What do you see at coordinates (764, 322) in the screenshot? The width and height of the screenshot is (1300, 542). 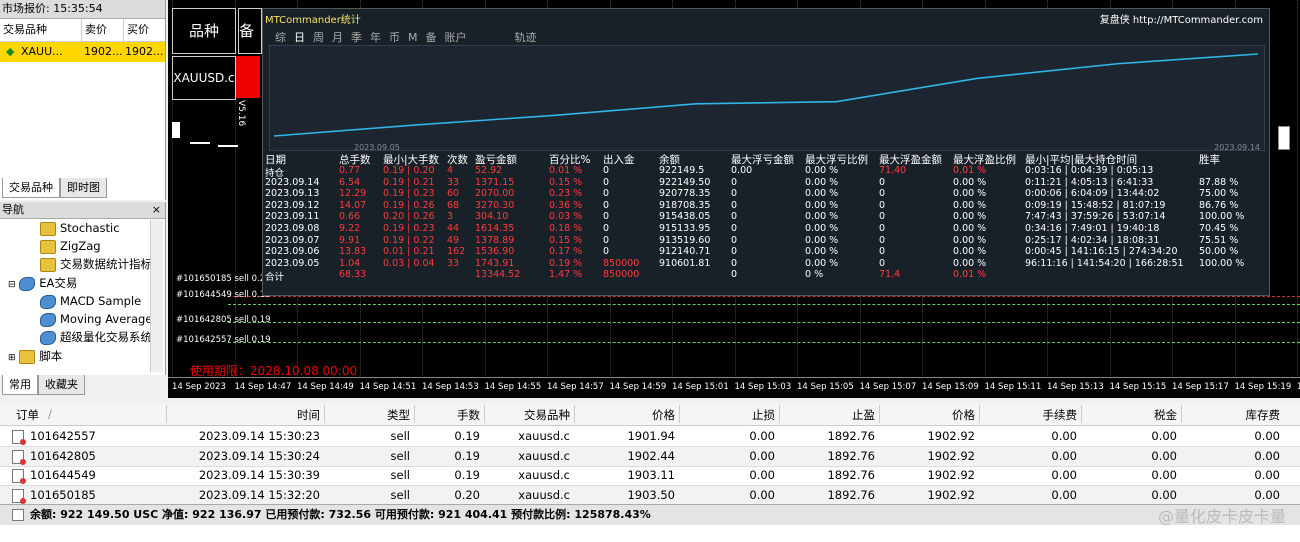 I see `order-line` at bounding box center [764, 322].